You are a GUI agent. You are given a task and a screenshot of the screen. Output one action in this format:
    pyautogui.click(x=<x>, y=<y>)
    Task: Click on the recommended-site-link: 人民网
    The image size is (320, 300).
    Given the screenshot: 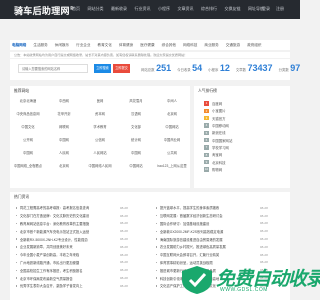 What is the action you would take?
    pyautogui.click(x=64, y=153)
    